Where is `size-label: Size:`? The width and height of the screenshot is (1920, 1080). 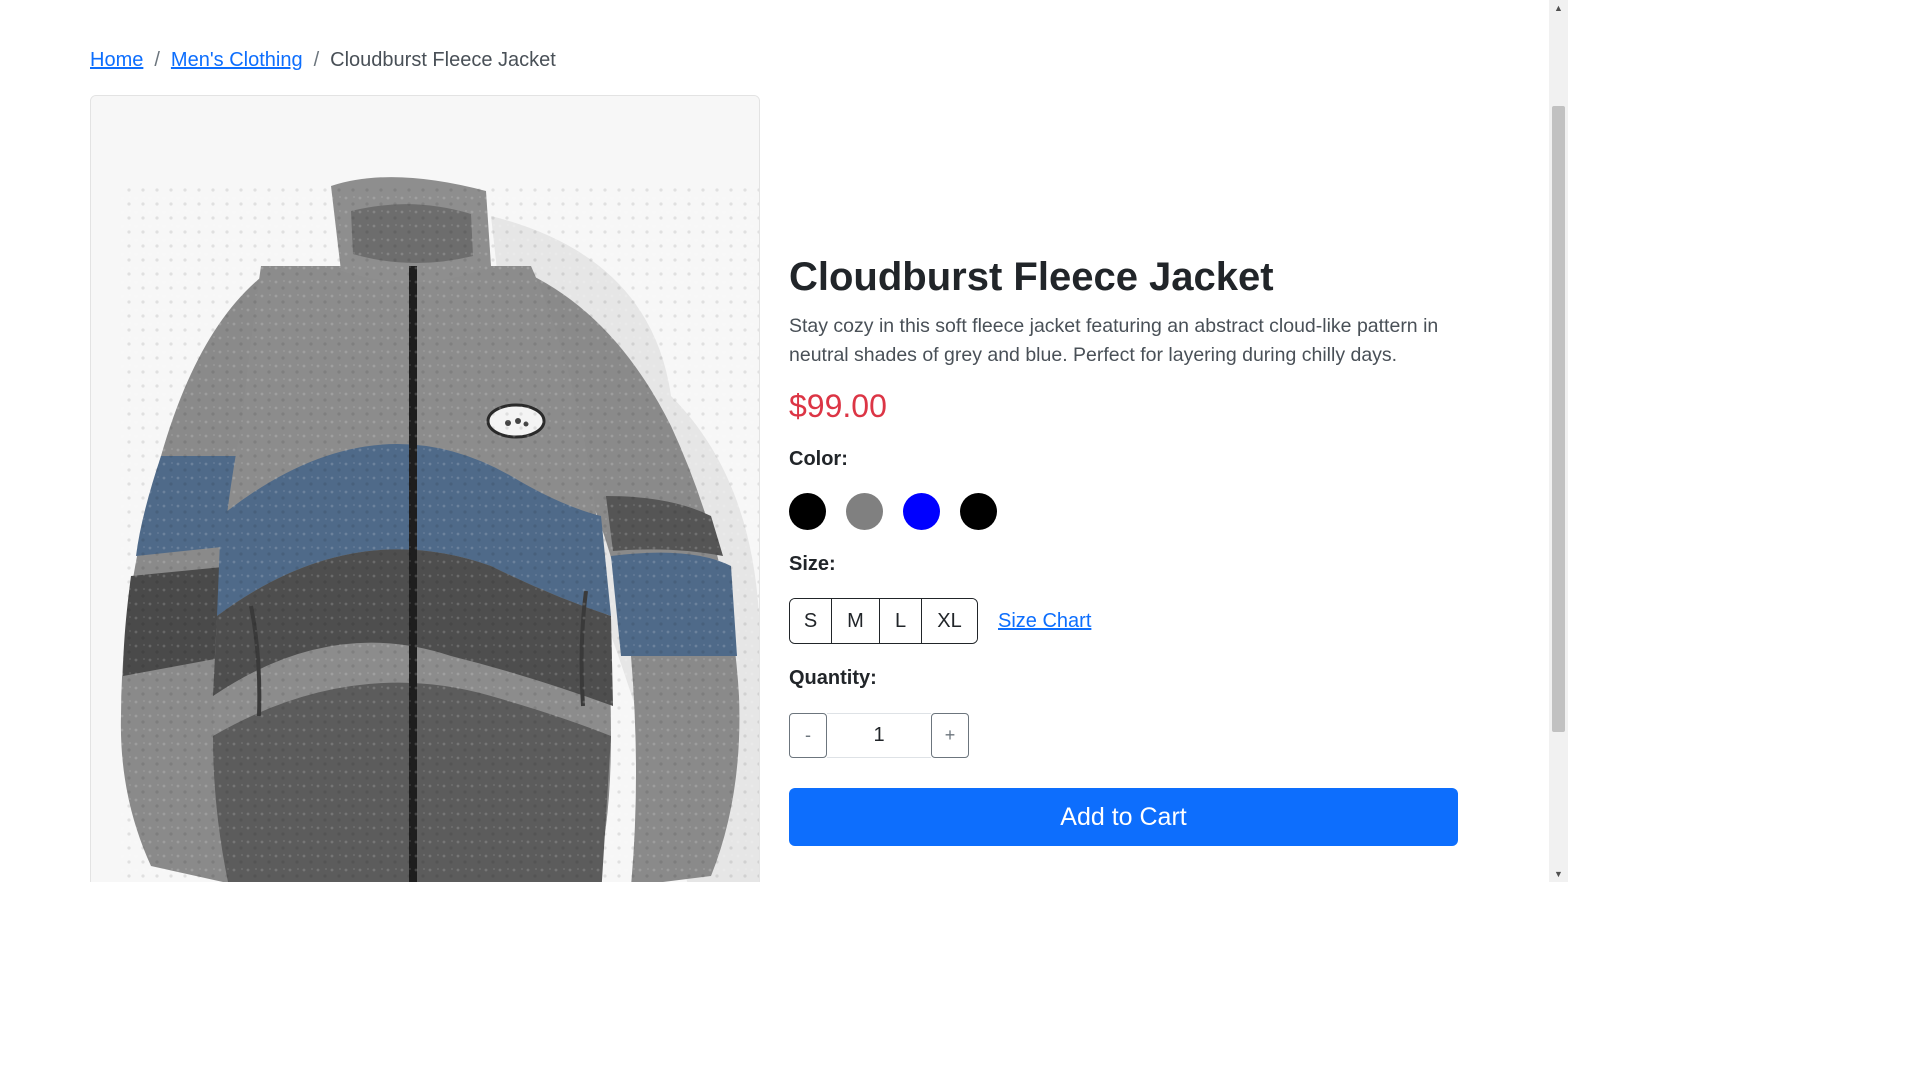
size-label: Size: is located at coordinates (812, 564).